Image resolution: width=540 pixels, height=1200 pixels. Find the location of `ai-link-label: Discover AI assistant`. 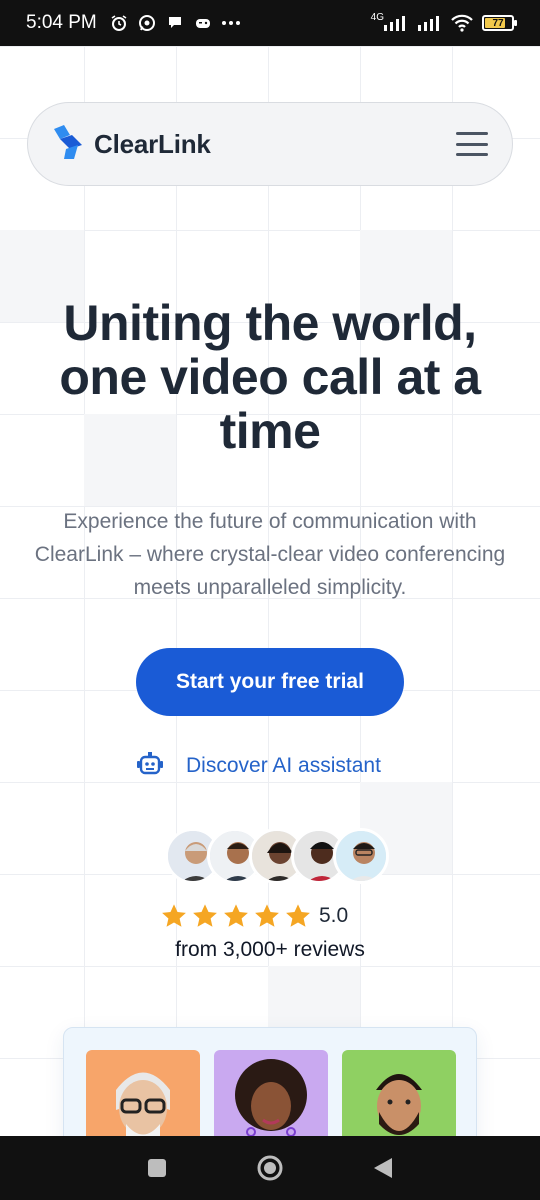

ai-link-label: Discover AI assistant is located at coordinates (283, 765).